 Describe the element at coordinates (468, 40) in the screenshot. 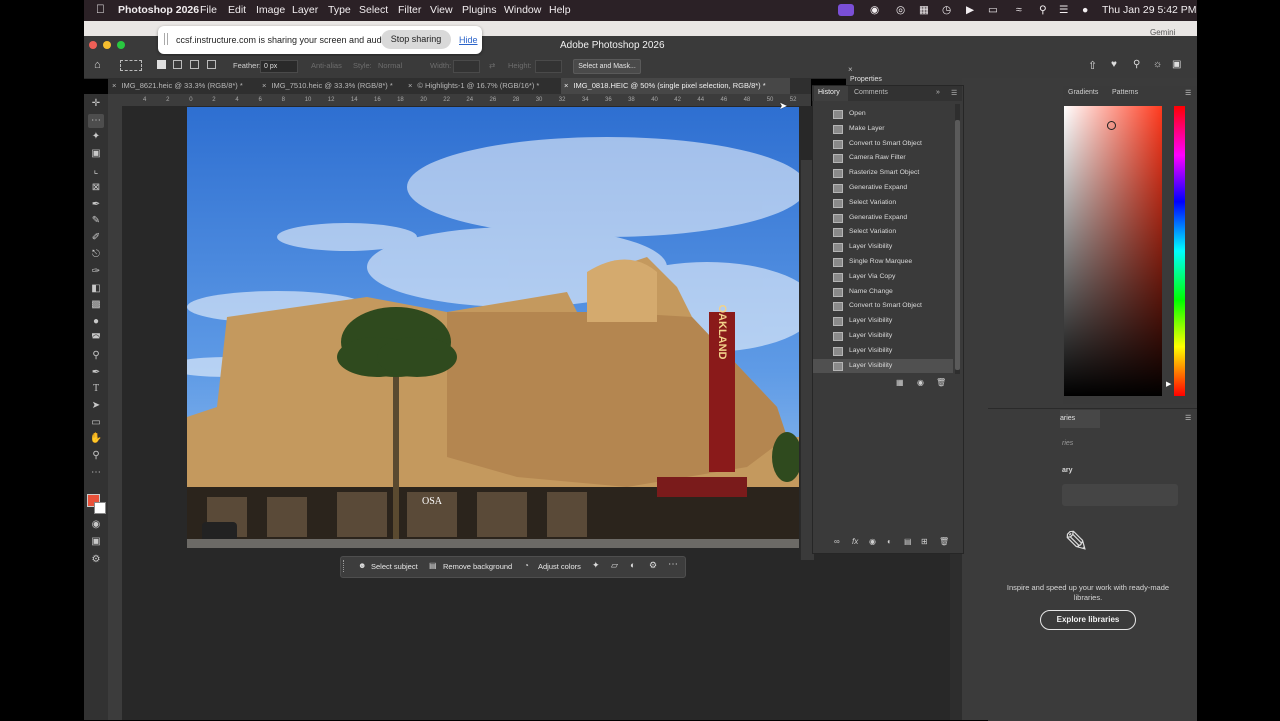

I see `hide-banner-link: Hide` at that location.